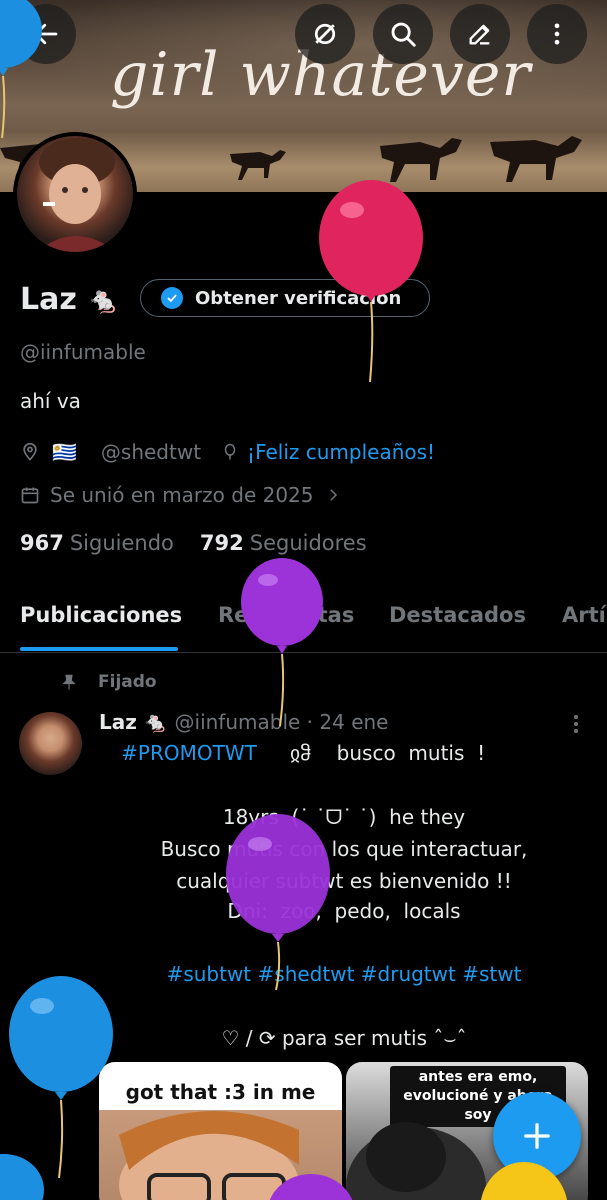 This screenshot has height=1200, width=607. I want to click on following-link: 967 Siguiendo, so click(97, 543).